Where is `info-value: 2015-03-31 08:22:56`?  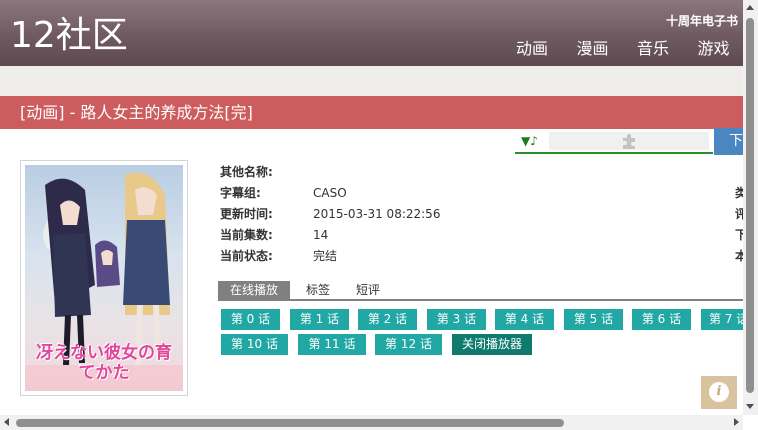 info-value: 2015-03-31 08:22:56 is located at coordinates (377, 214).